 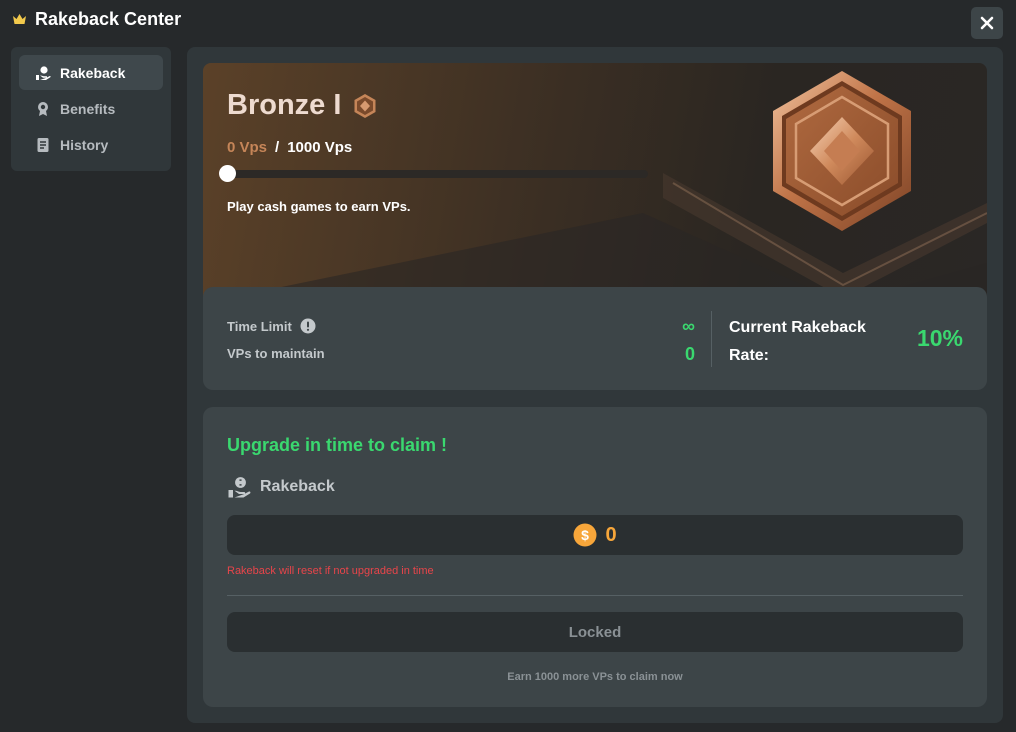 What do you see at coordinates (284, 105) in the screenshot?
I see `tier-name: Bronze I` at bounding box center [284, 105].